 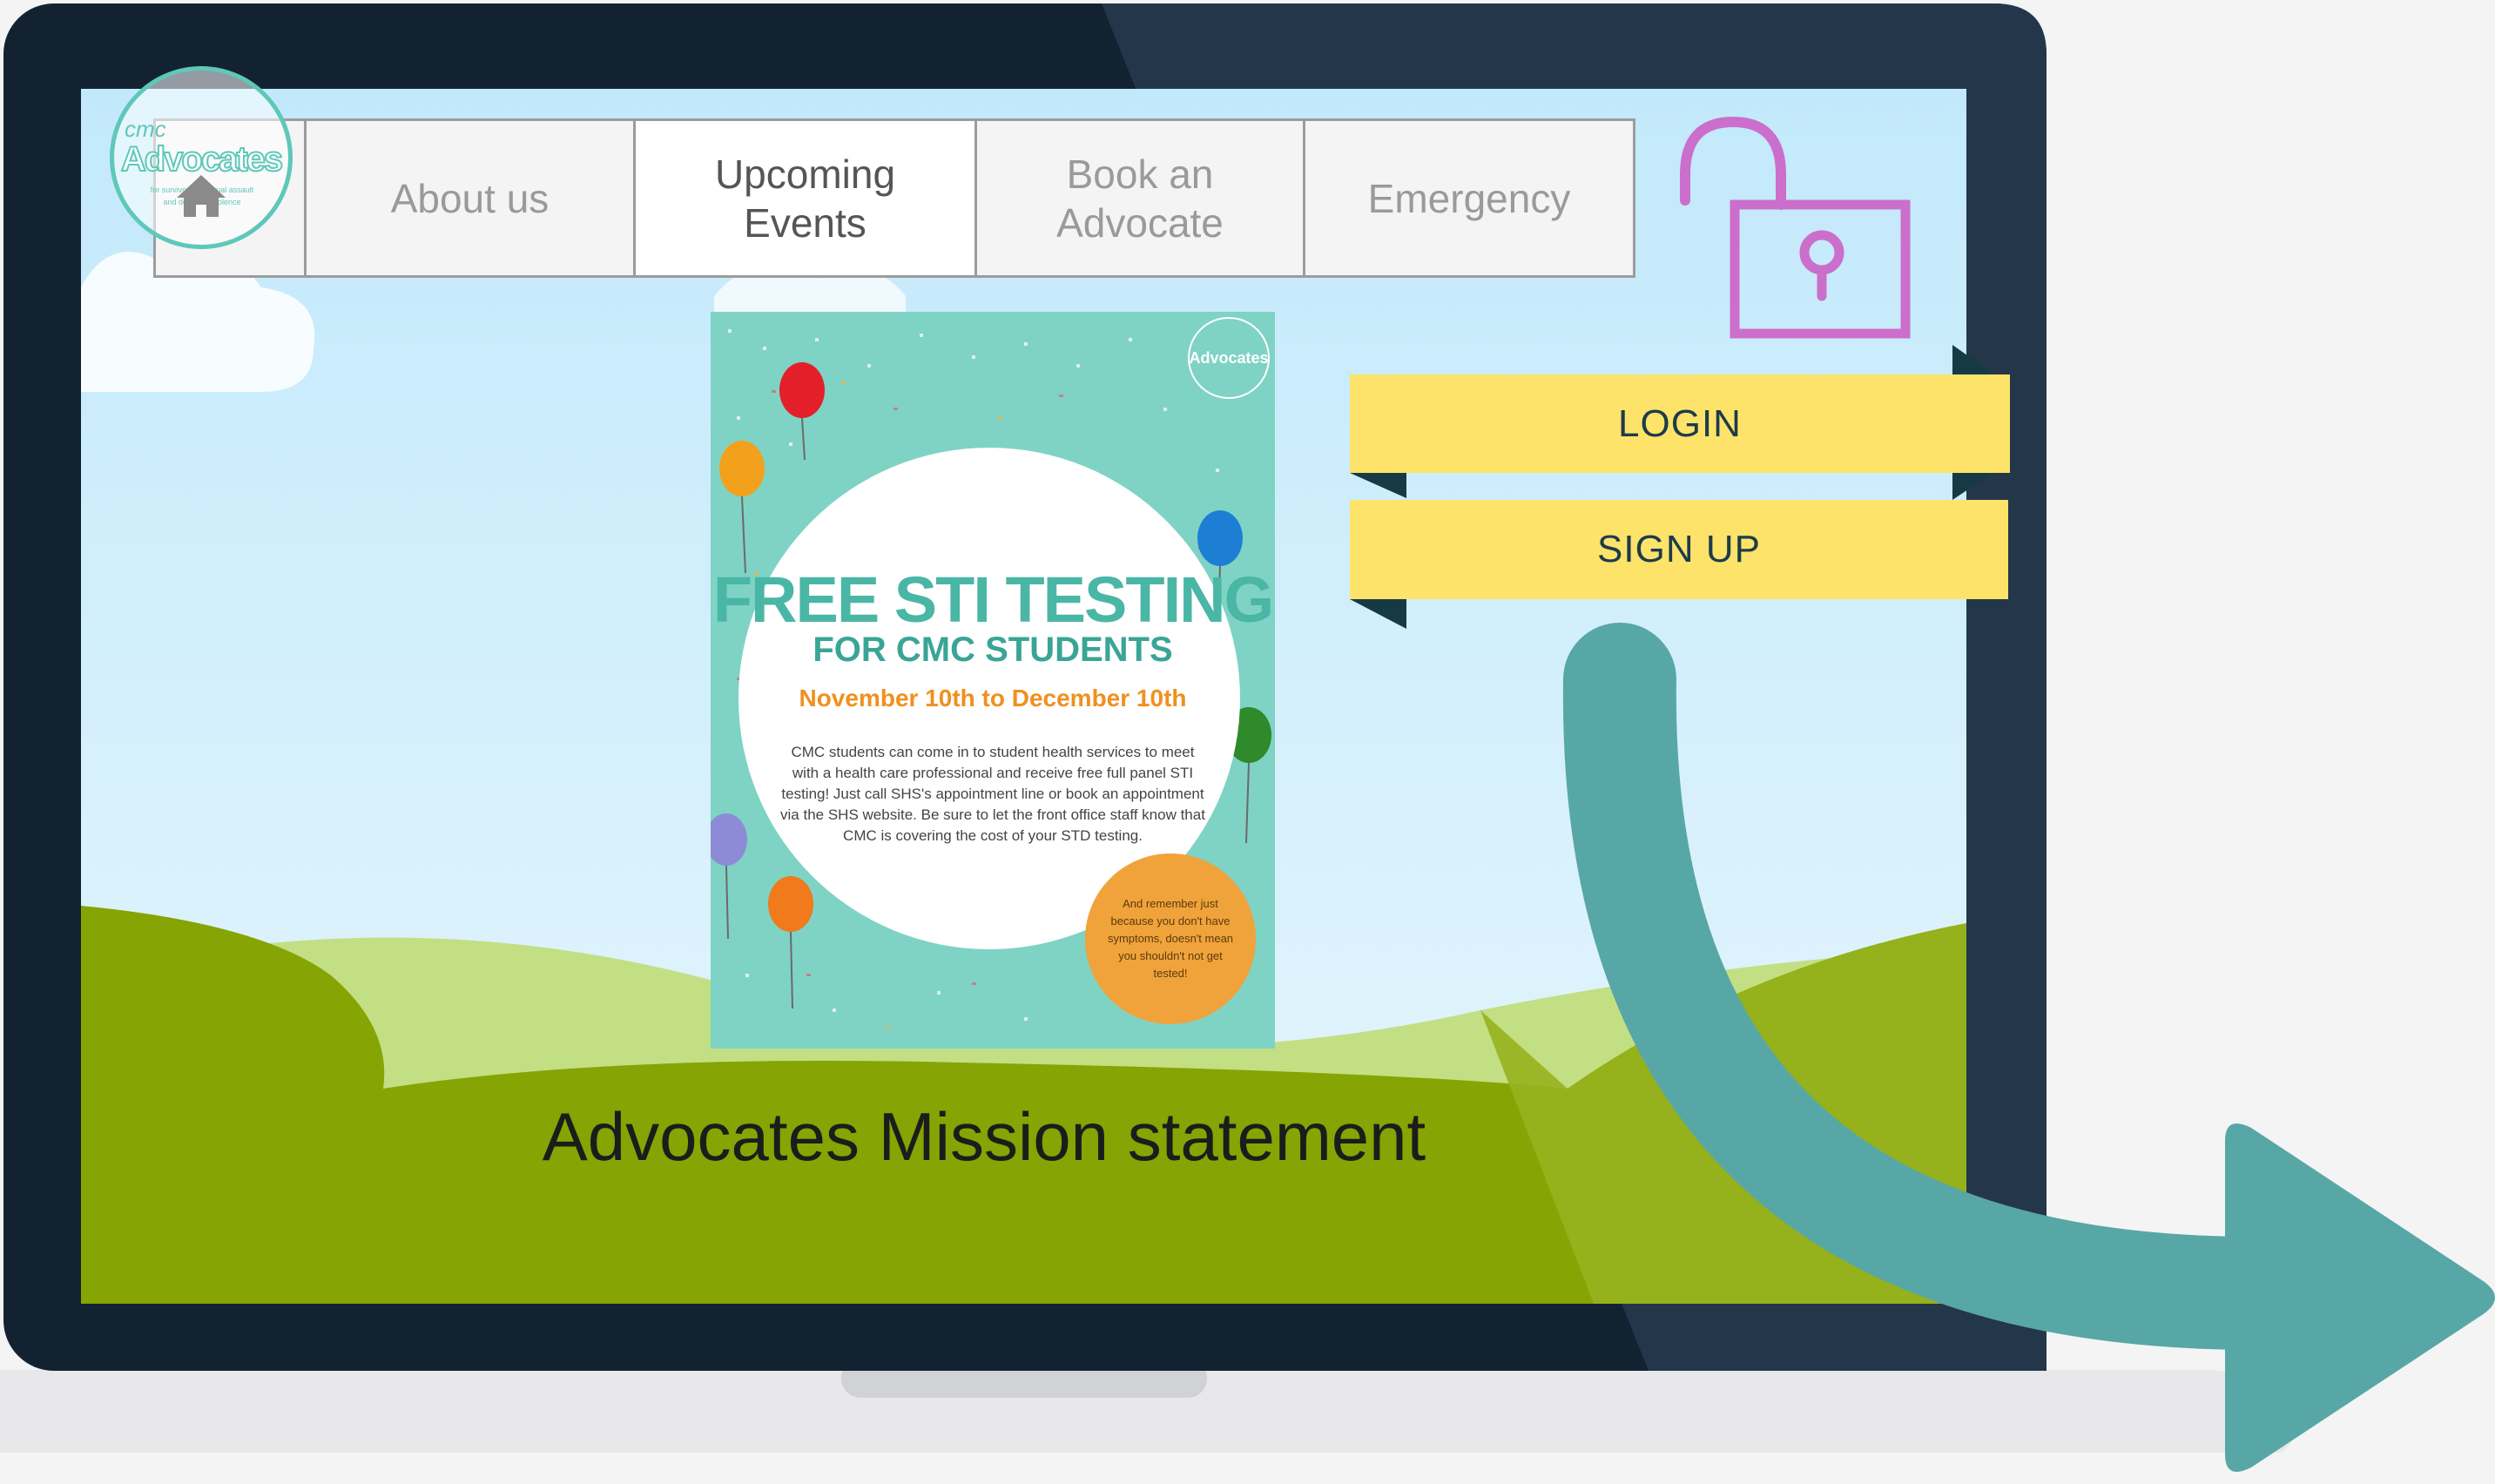 I want to click on nav-item-book-an-advocate: Book an Advocate, so click(x=1138, y=198).